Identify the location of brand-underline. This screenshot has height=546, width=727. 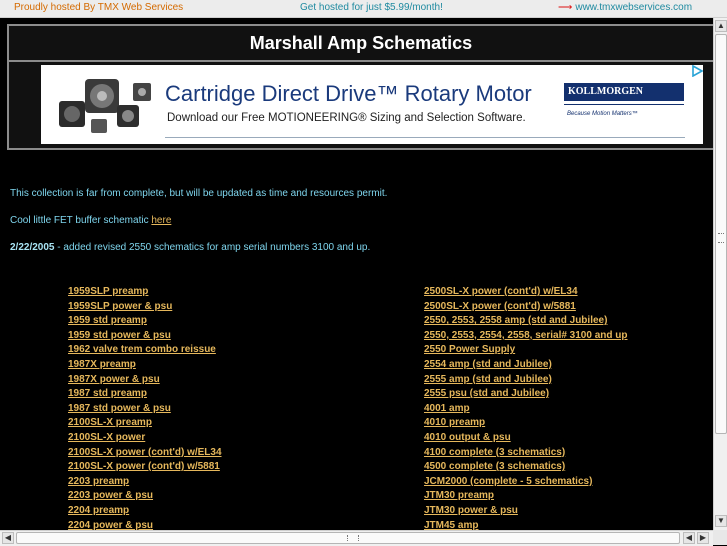
(624, 104).